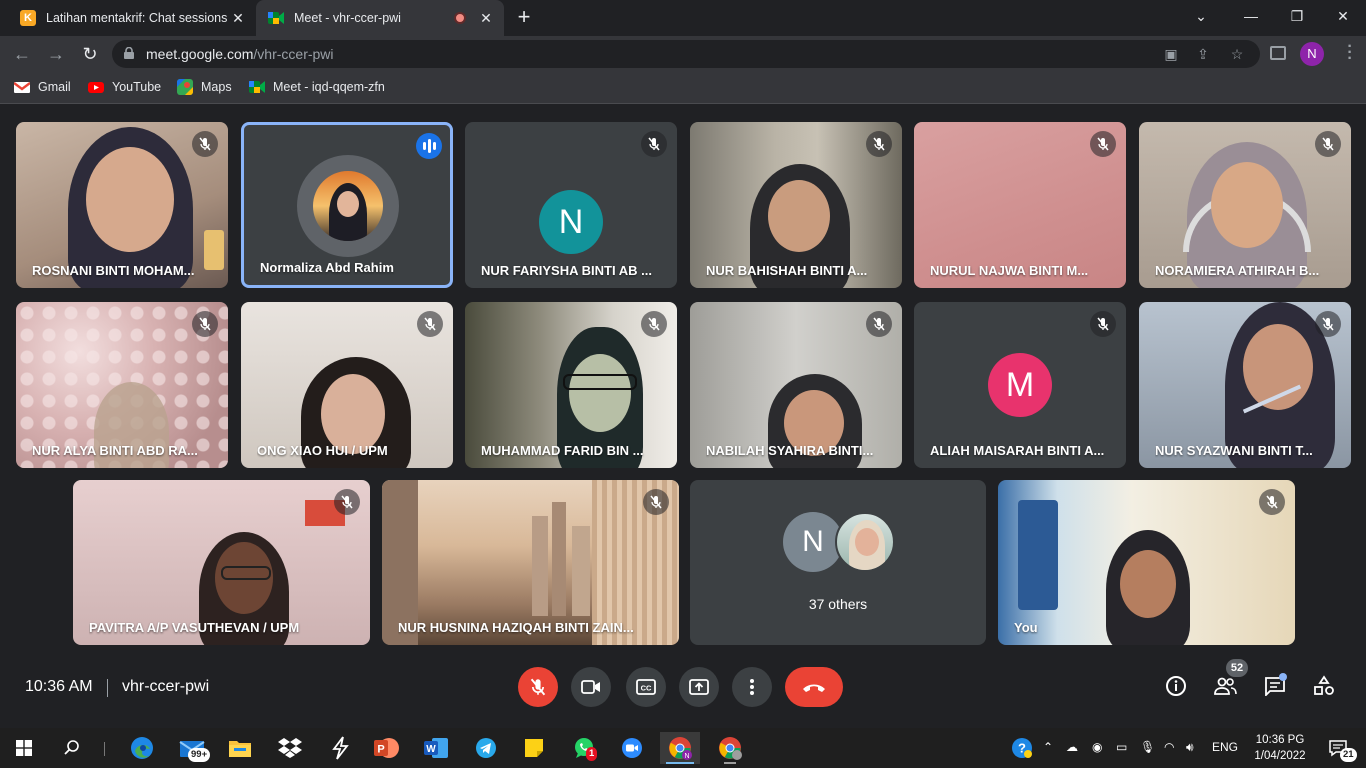 The height and width of the screenshot is (768, 1366). What do you see at coordinates (72, 748) in the screenshot?
I see `search-button` at bounding box center [72, 748].